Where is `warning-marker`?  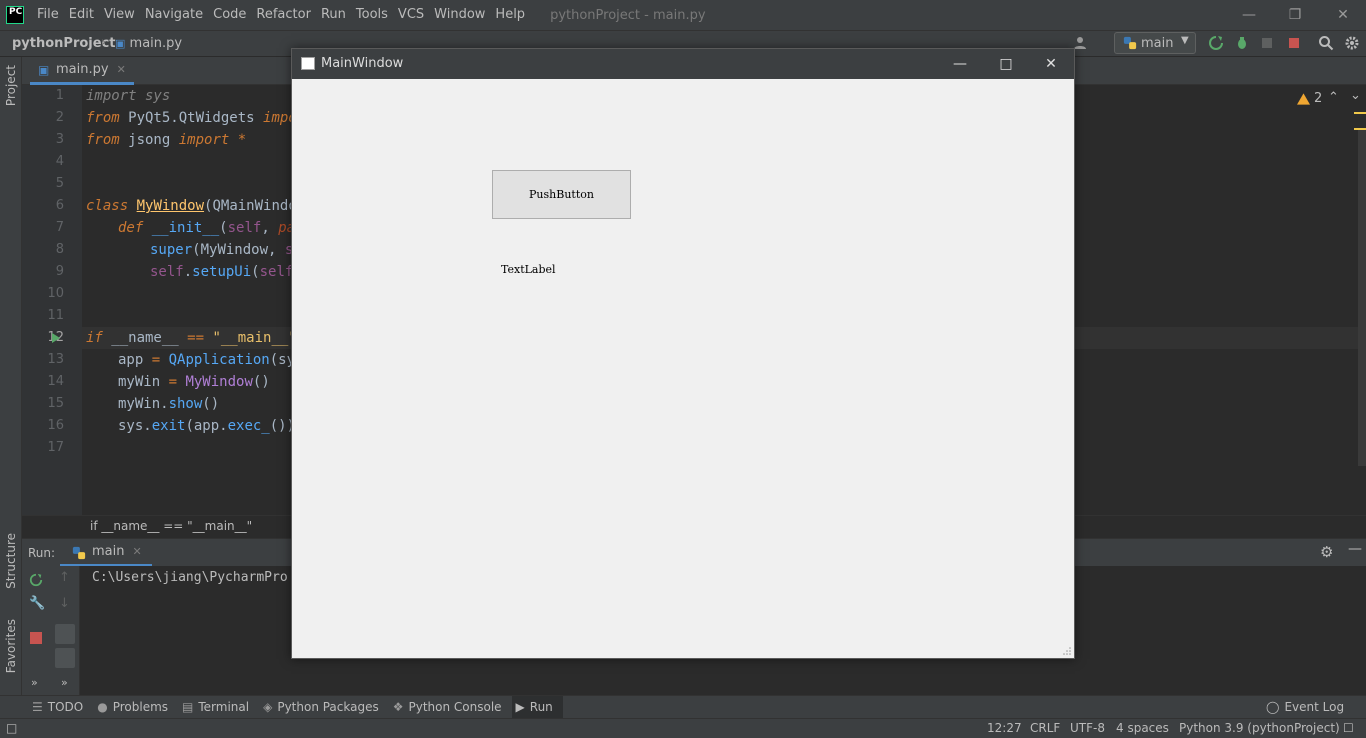
warning-marker is located at coordinates (1360, 113).